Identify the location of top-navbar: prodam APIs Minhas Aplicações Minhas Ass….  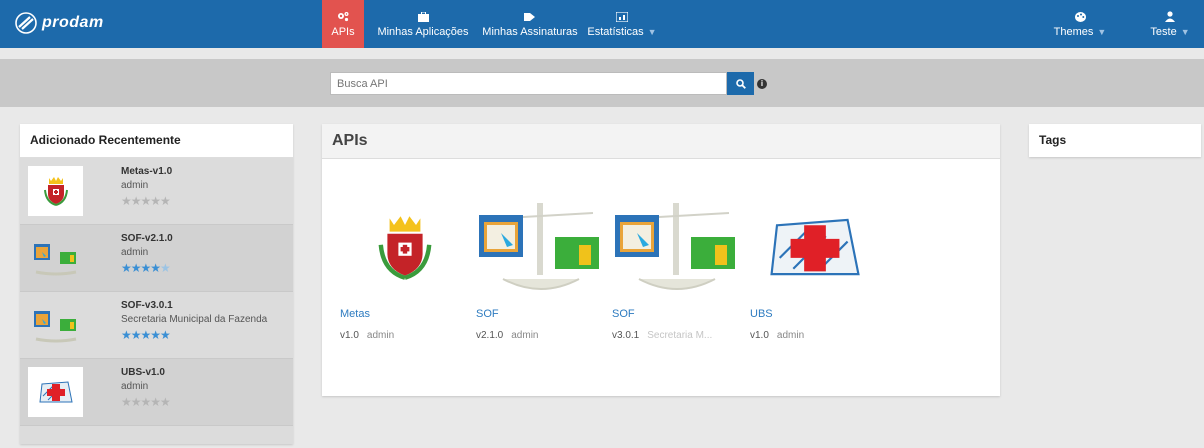
(602, 24).